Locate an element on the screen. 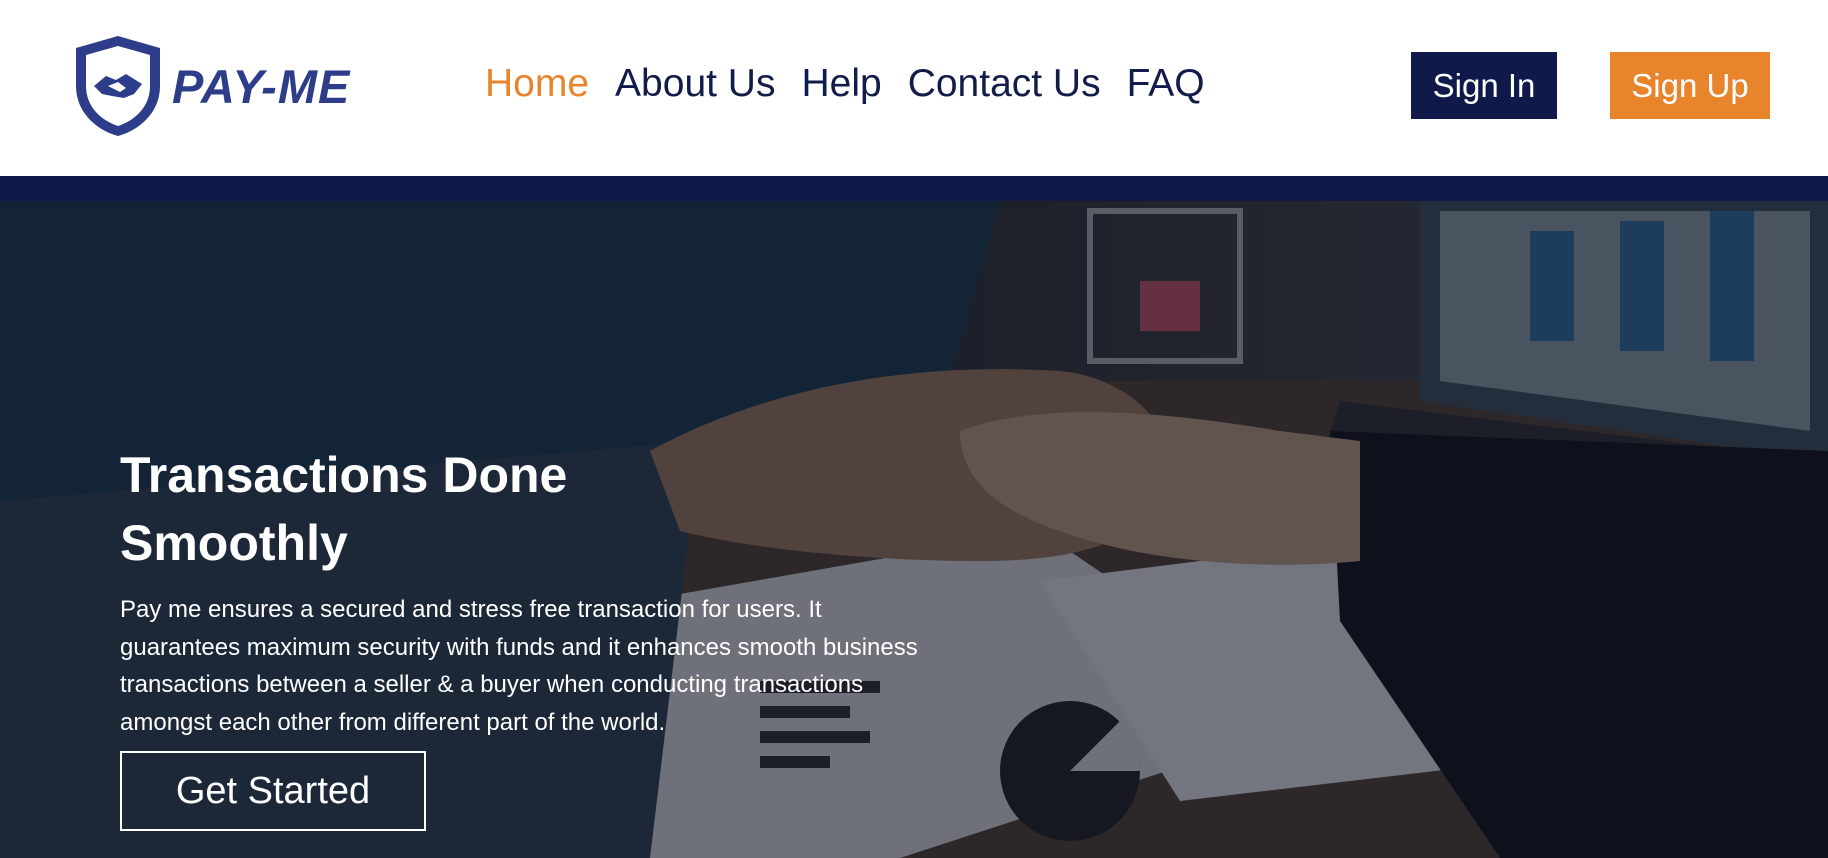 This screenshot has width=1828, height=858. hero-title-line-1: Transactions Done is located at coordinates (344, 475).